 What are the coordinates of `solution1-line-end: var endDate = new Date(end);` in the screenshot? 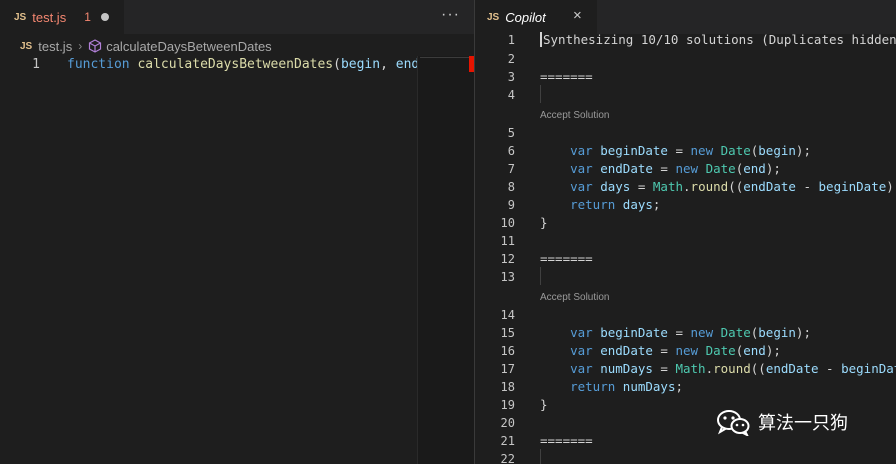 It's located at (660, 169).